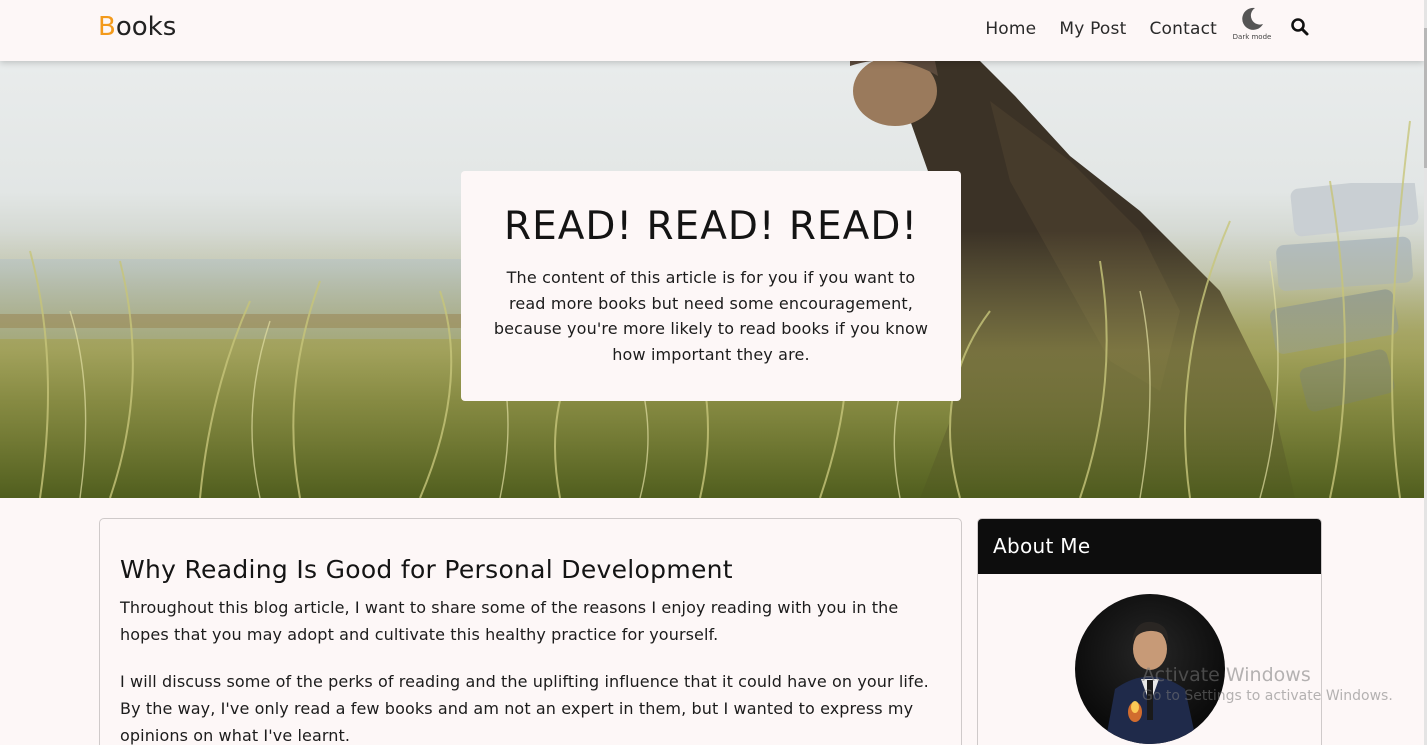 This screenshot has width=1427, height=745. Describe the element at coordinates (1226, 675) in the screenshot. I see `watermark-title: Activate Windows` at that location.